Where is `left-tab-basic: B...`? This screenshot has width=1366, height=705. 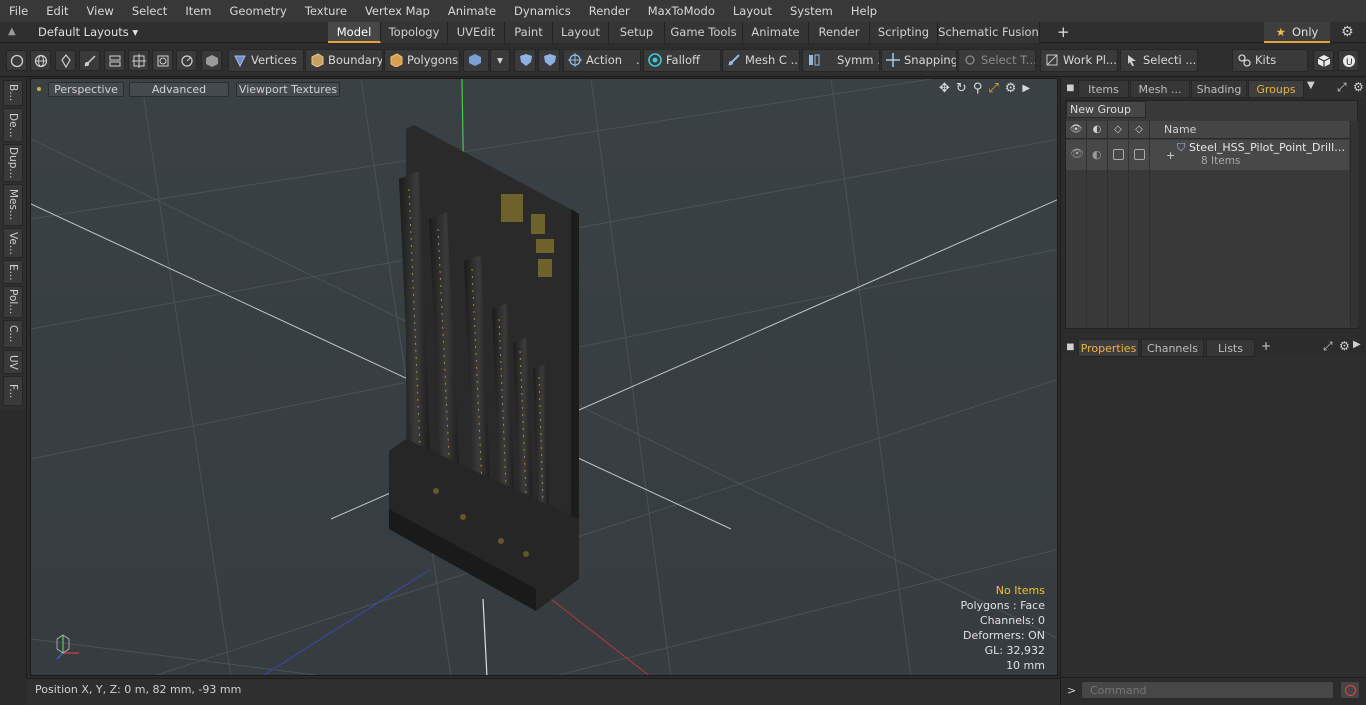 left-tab-basic: B... is located at coordinates (13, 93).